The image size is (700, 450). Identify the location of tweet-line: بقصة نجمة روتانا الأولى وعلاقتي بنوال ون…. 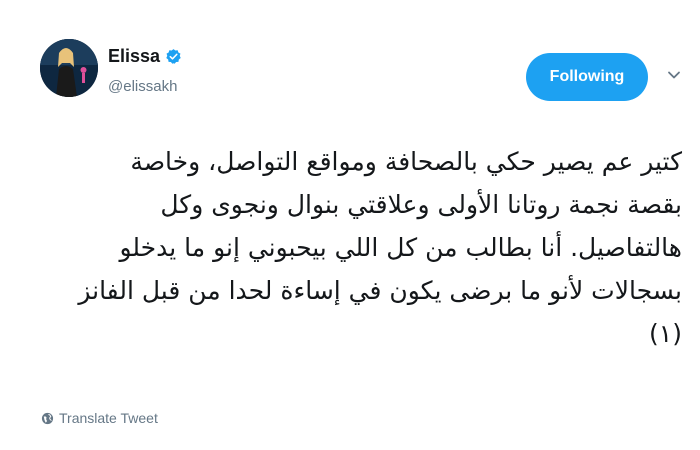
(421, 204).